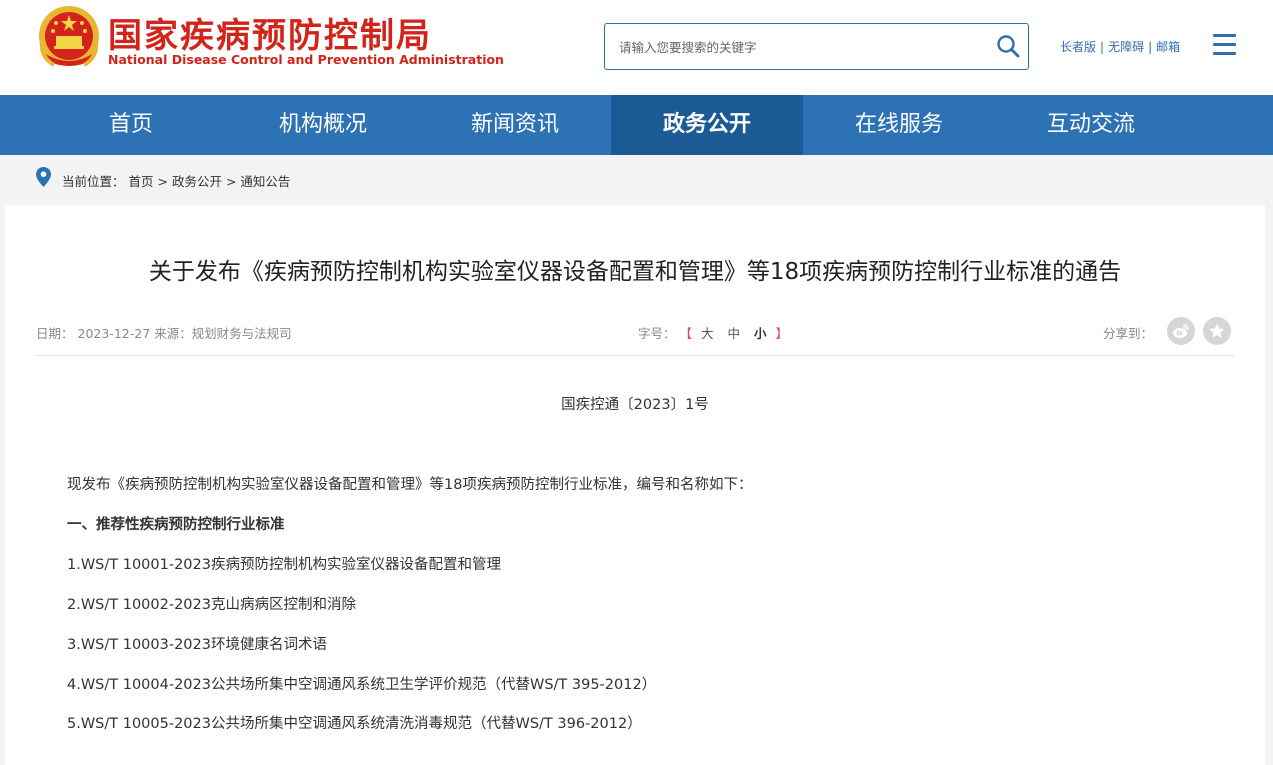 The height and width of the screenshot is (765, 1273). I want to click on weibo-icon, so click(1181, 331).